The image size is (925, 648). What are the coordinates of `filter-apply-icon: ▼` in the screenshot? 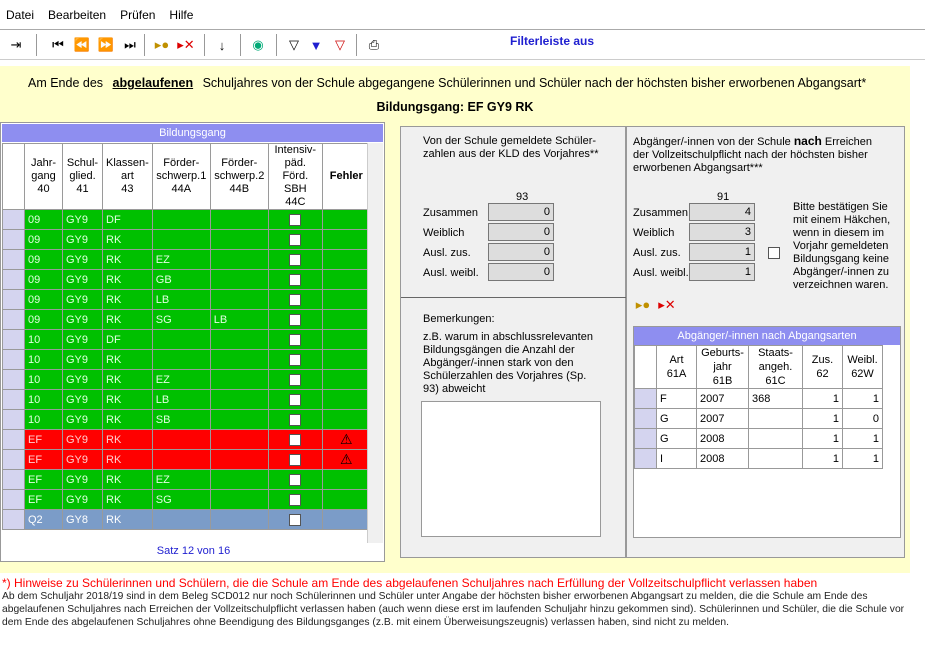 It's located at (316, 45).